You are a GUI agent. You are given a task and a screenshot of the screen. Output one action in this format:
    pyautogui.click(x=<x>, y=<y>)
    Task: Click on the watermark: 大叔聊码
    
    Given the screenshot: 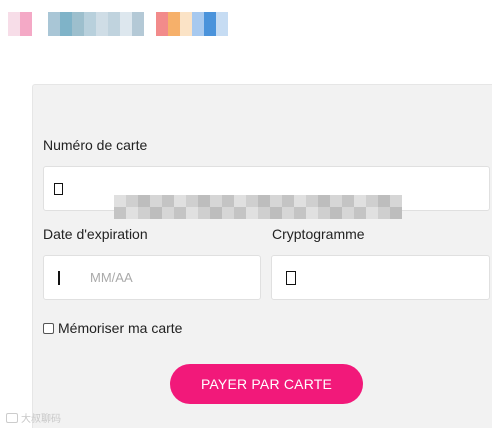 What is the action you would take?
    pyautogui.click(x=33, y=417)
    